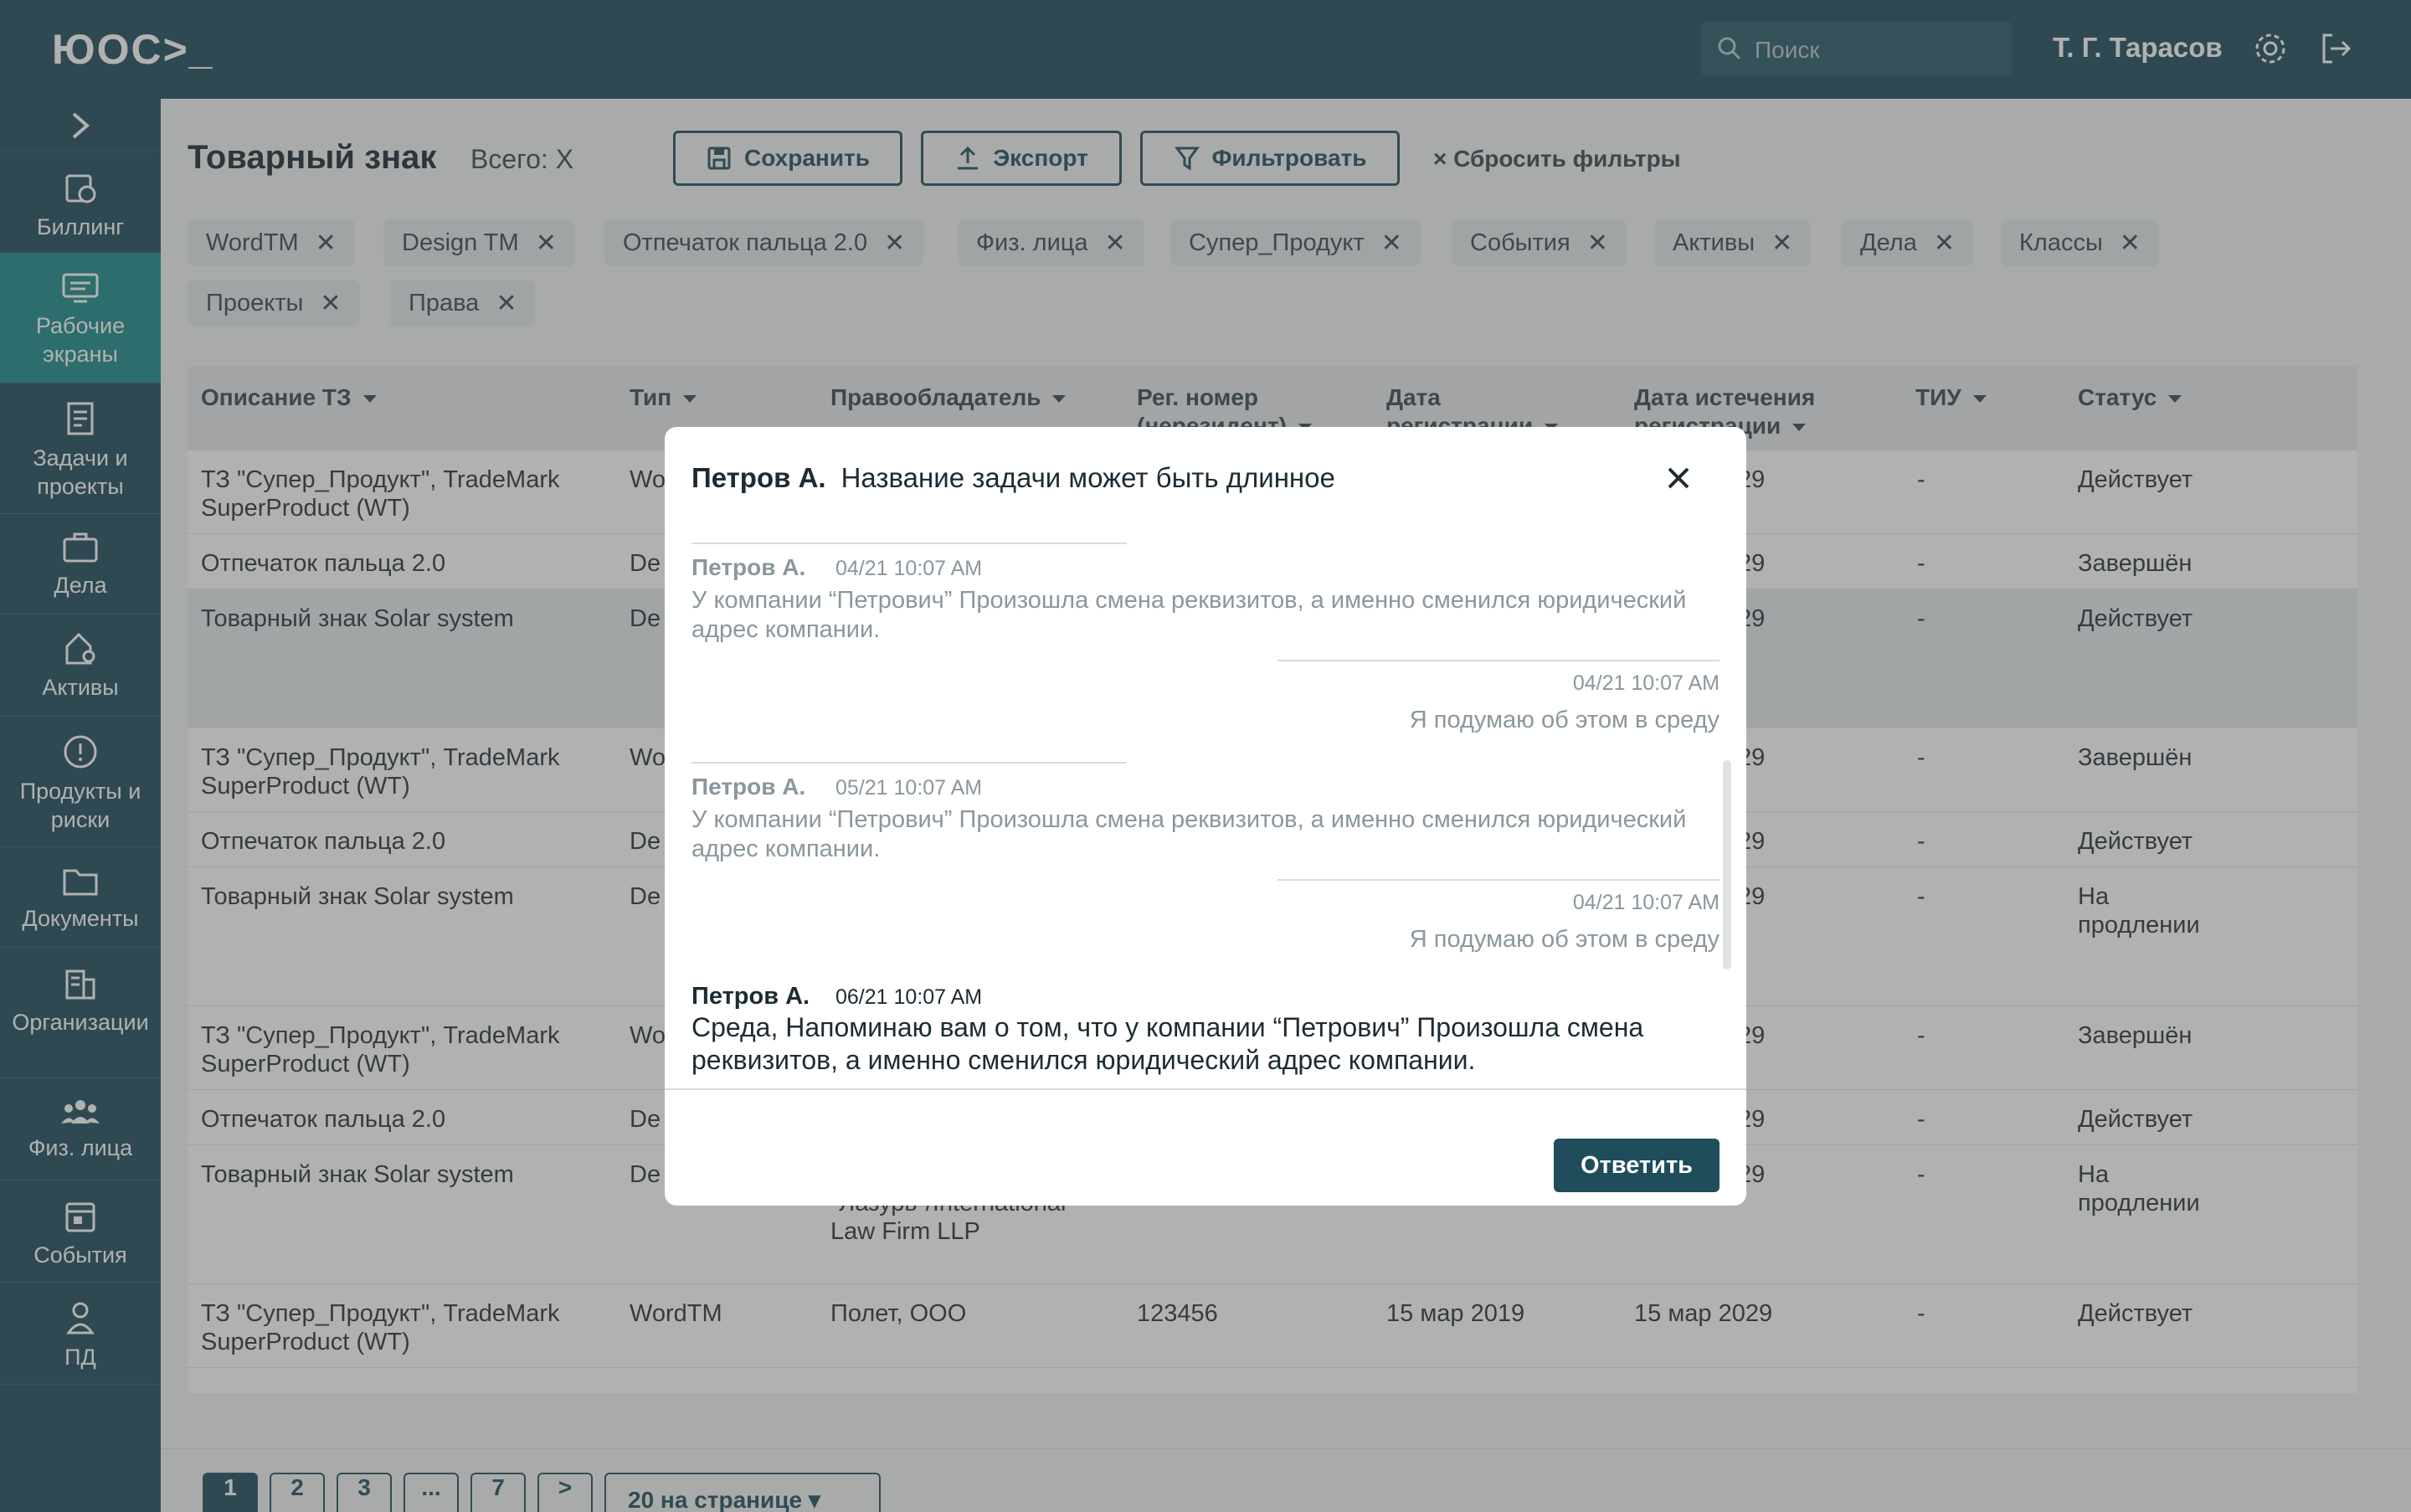  Describe the element at coordinates (1727, 864) in the screenshot. I see `message-scrollbar` at that location.